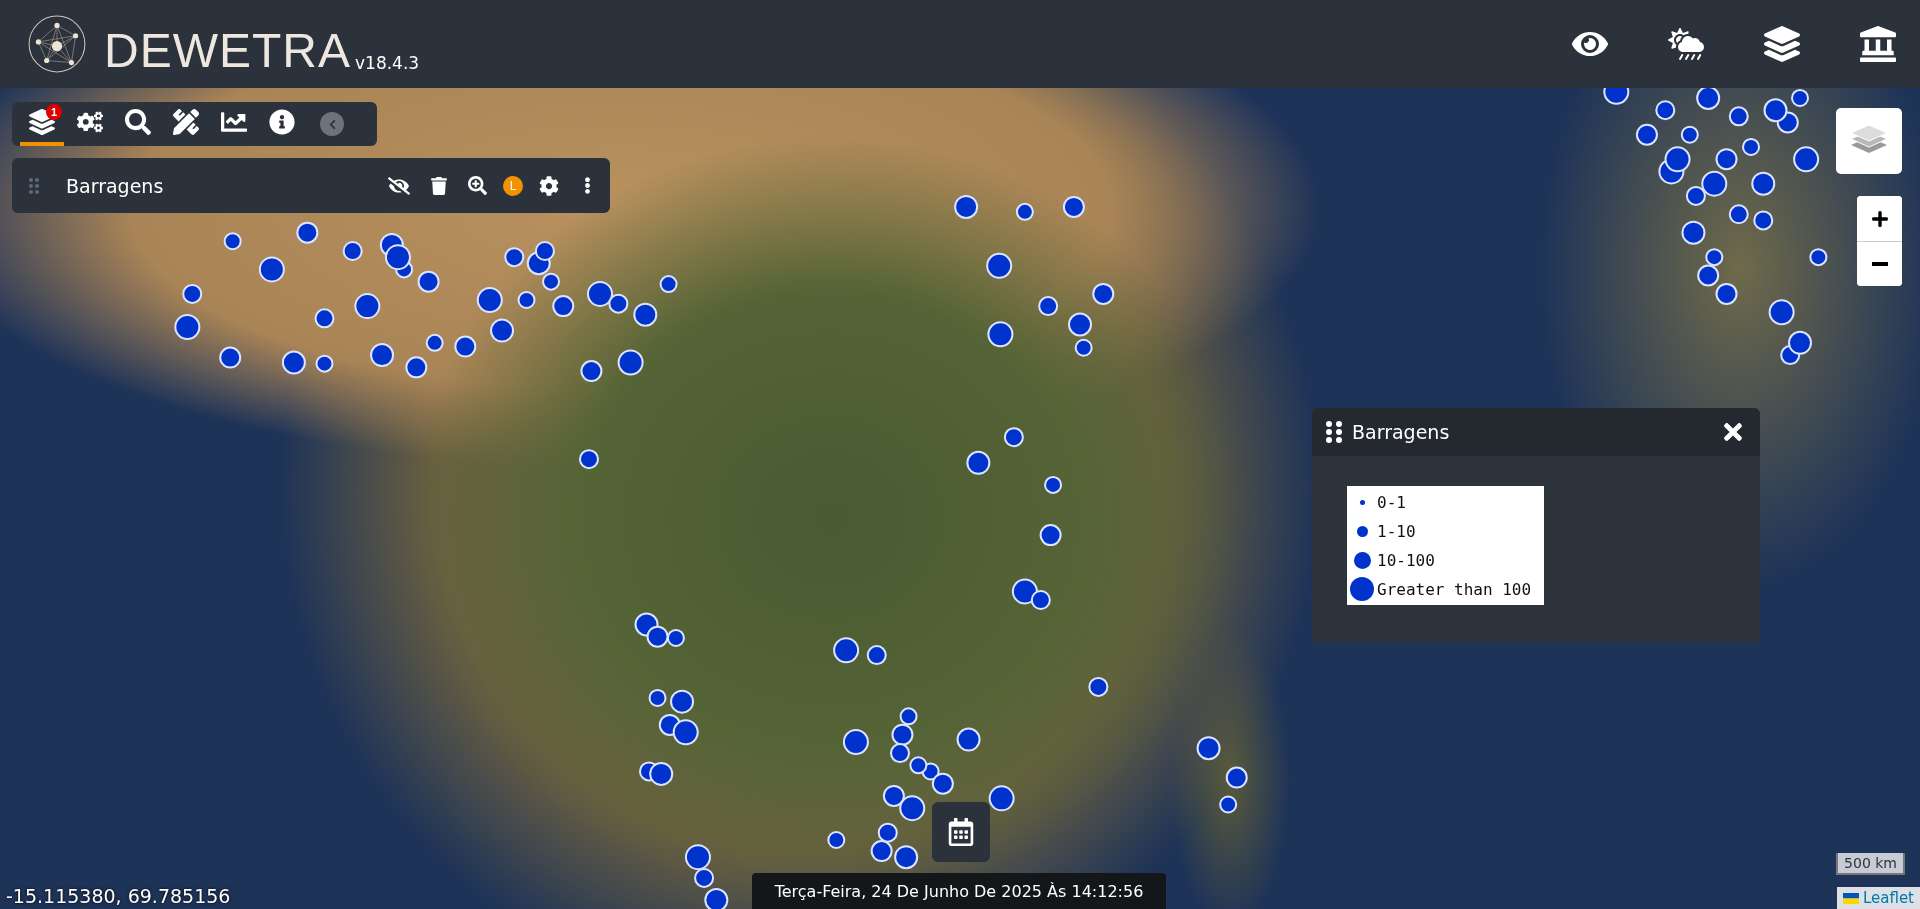 Image resolution: width=1920 pixels, height=909 pixels. What do you see at coordinates (1782, 44) in the screenshot?
I see `layers-icon-button` at bounding box center [1782, 44].